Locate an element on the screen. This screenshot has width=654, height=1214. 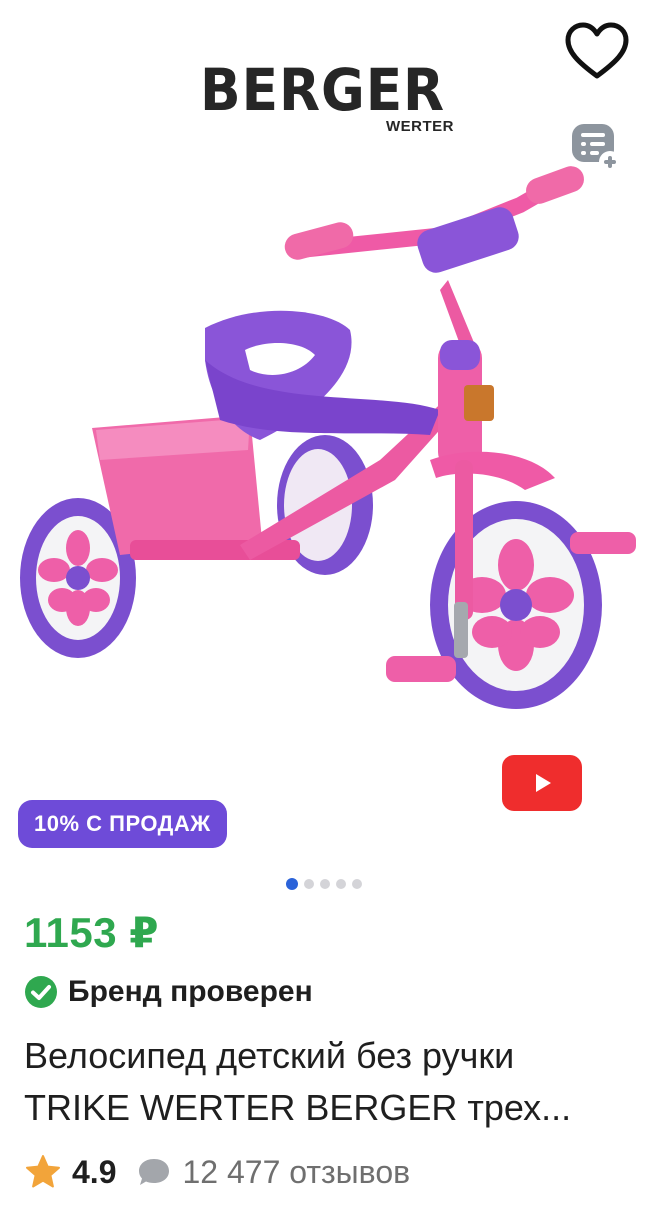
rating-value: 4.9 is located at coordinates (94, 1171).